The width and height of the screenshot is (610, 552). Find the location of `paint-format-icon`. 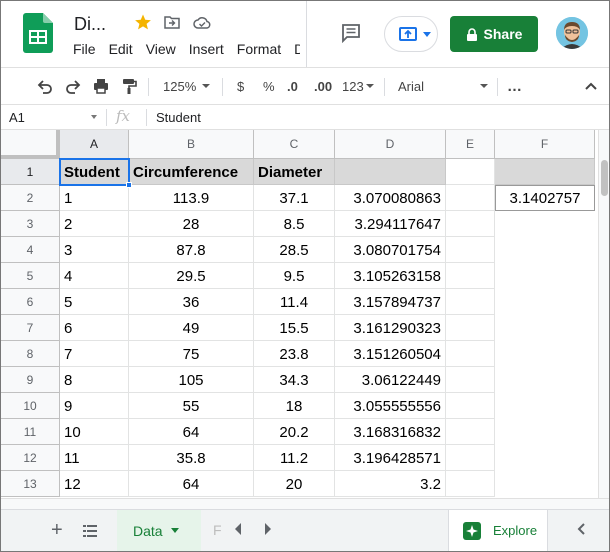

paint-format-icon is located at coordinates (129, 86).